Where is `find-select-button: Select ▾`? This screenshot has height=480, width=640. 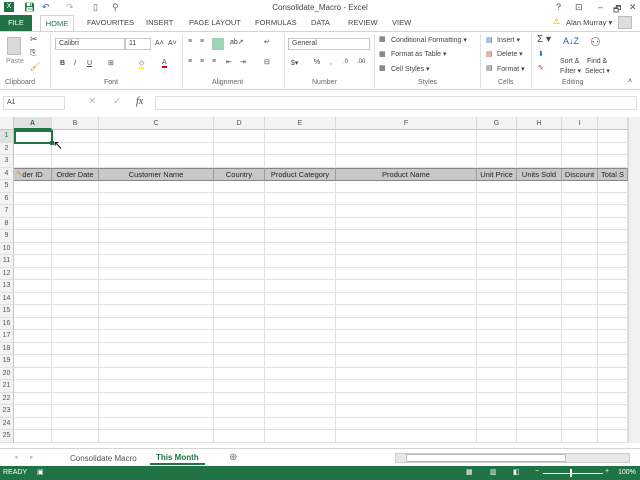
find-select-button: Select ▾ is located at coordinates (597, 71).